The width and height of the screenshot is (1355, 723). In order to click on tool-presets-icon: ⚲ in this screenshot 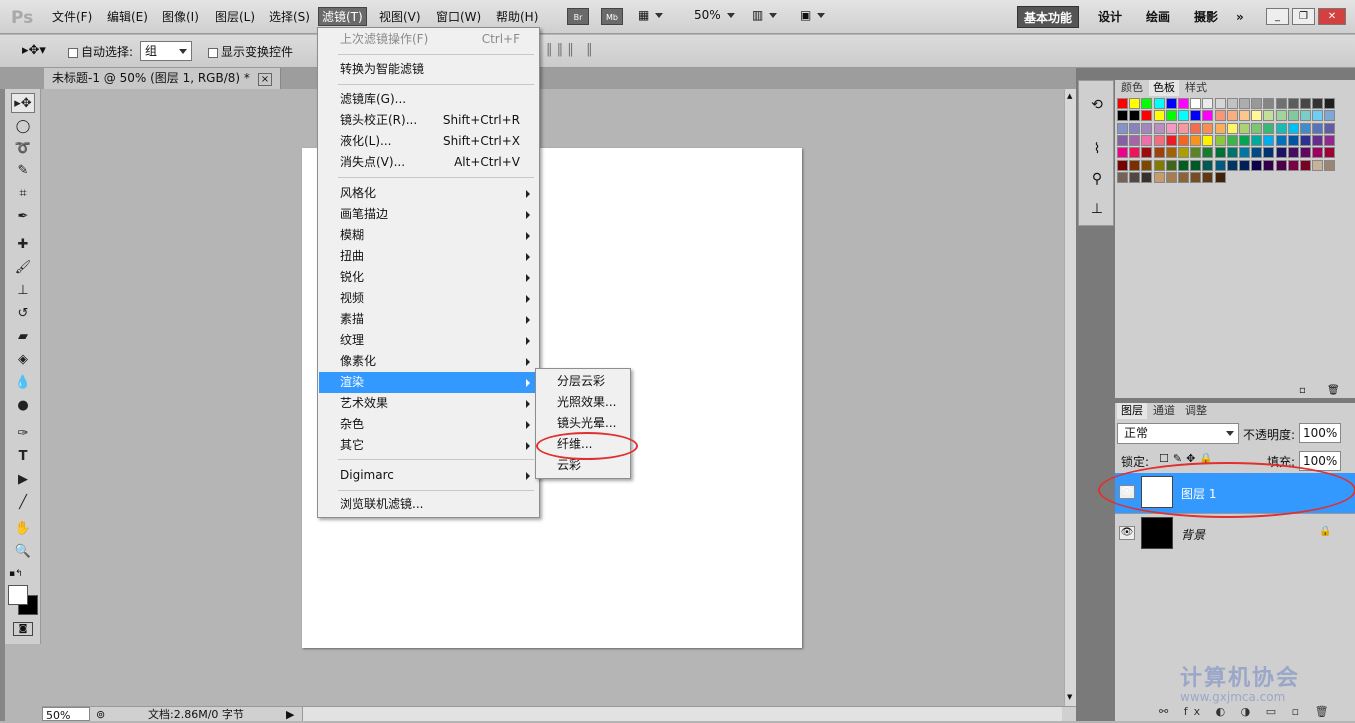, I will do `click(1097, 179)`.